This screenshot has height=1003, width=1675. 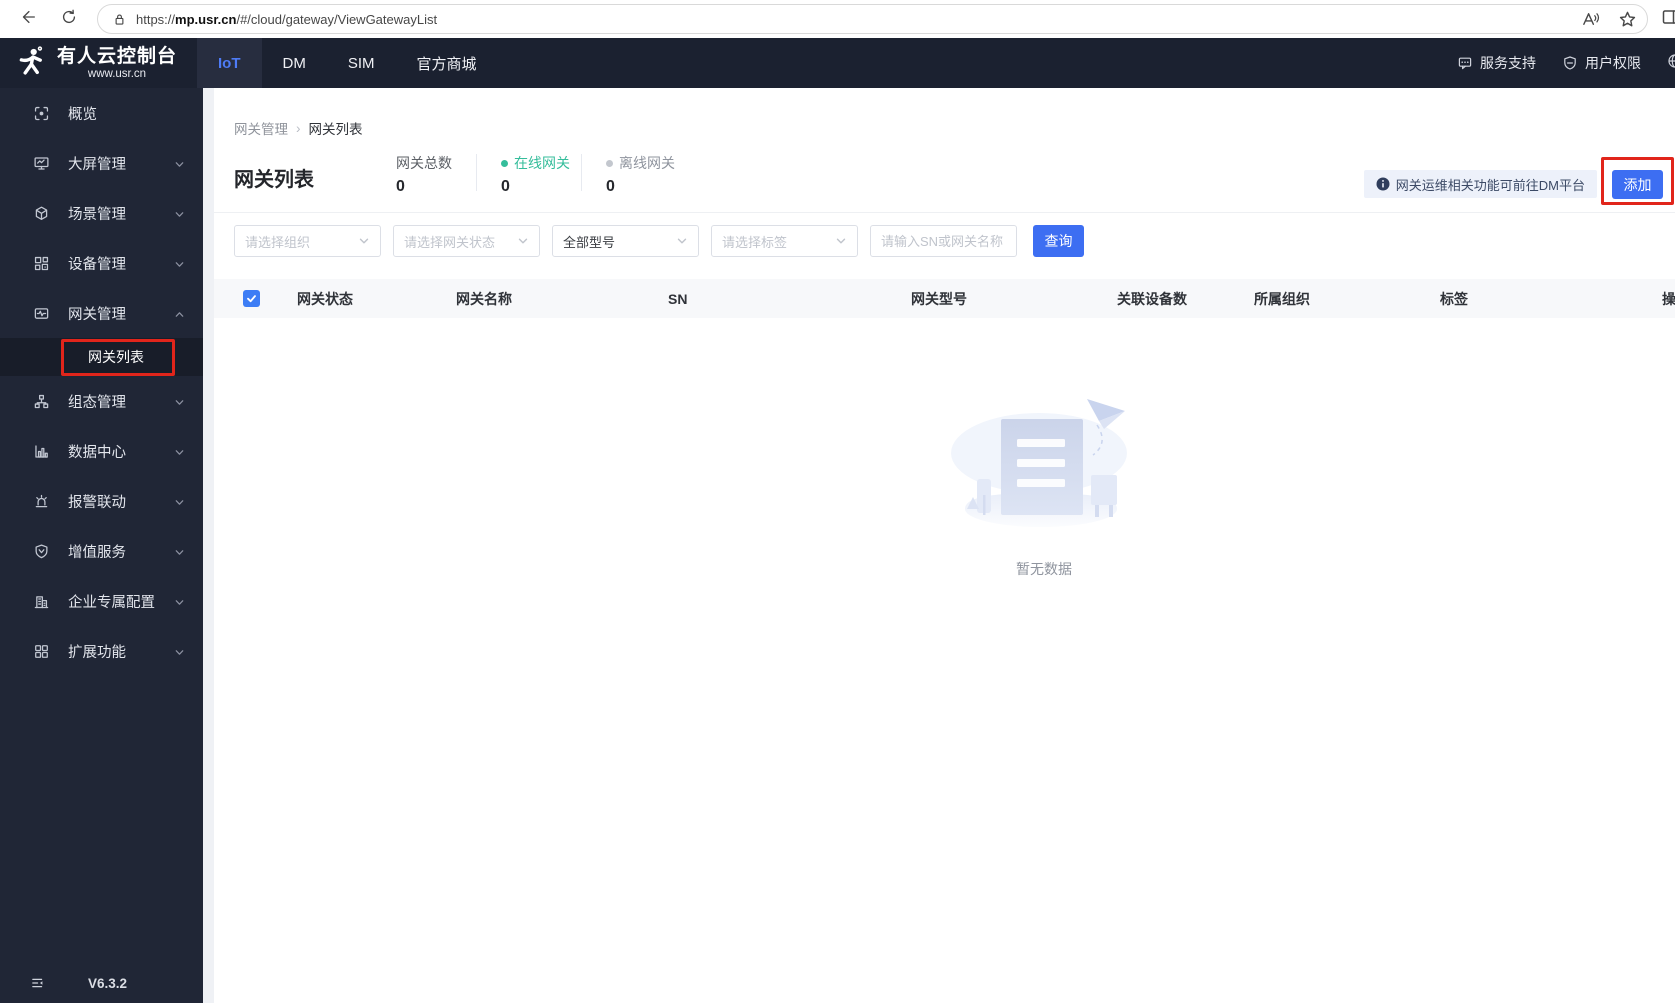 What do you see at coordinates (1609, 19) in the screenshot?
I see `address-bar-actions` at bounding box center [1609, 19].